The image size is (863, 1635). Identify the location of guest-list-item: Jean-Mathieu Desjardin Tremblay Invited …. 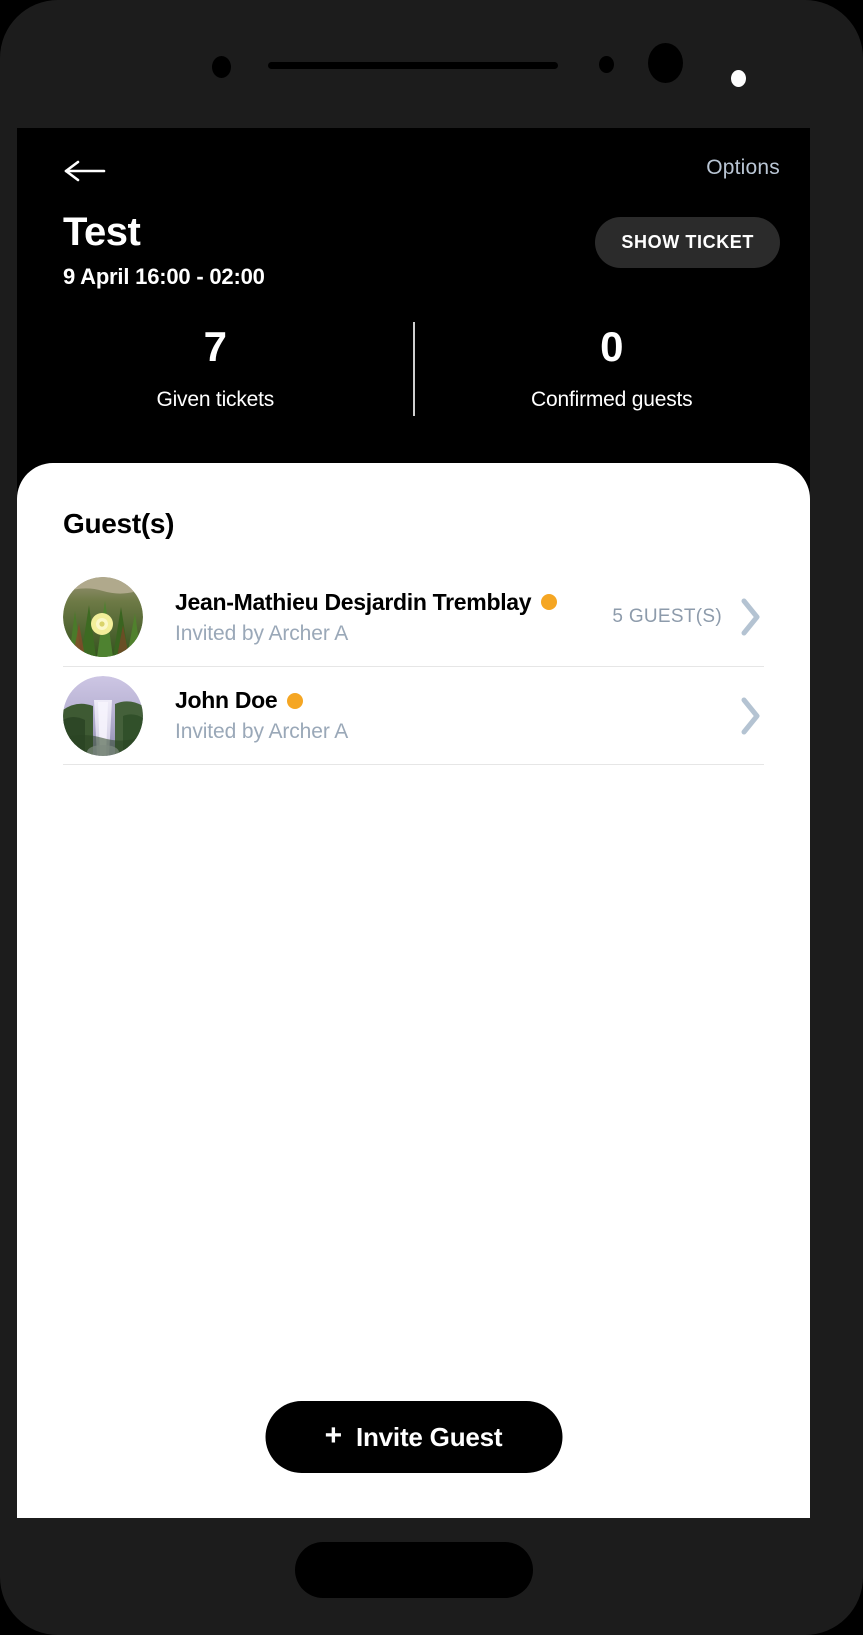
(413, 617).